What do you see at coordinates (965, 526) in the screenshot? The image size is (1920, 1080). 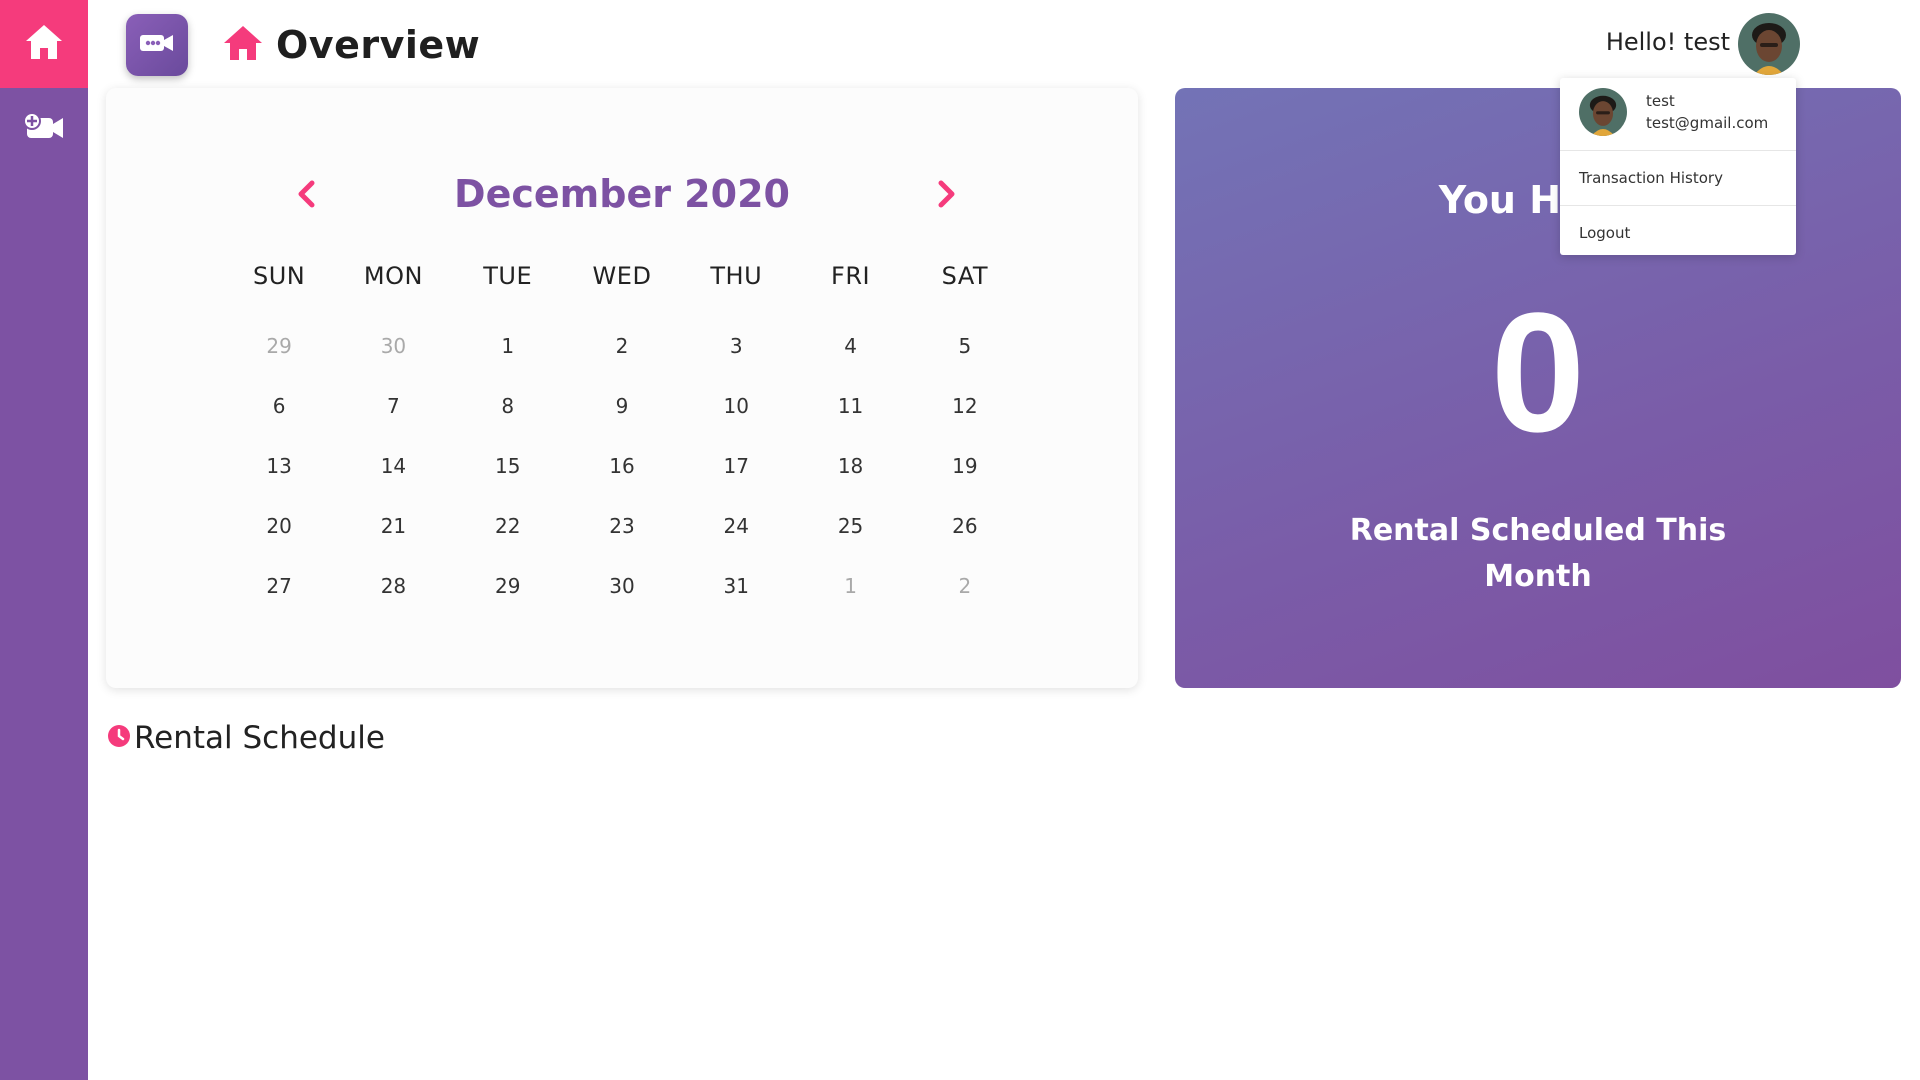 I see `calendar-day: 26` at bounding box center [965, 526].